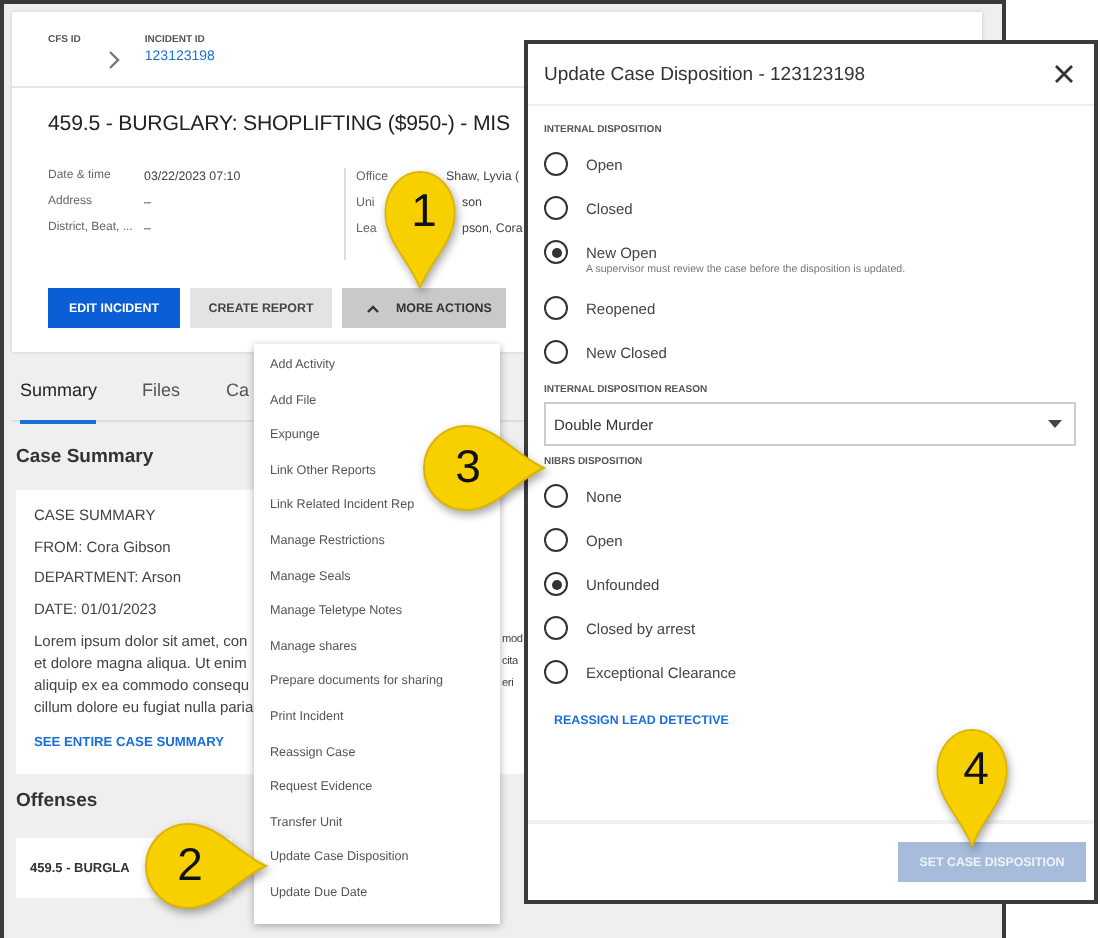  Describe the element at coordinates (206, 866) in the screenshot. I see `callout-pin: 2` at that location.